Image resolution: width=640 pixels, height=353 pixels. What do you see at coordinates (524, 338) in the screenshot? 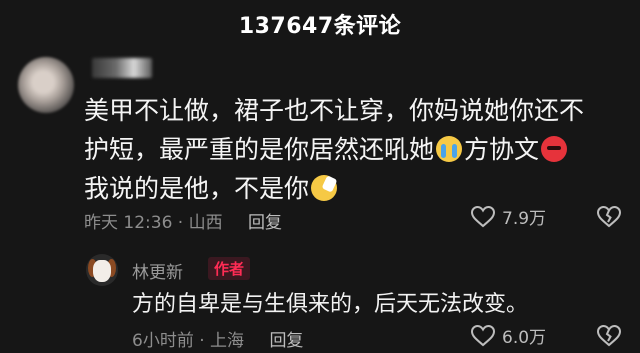
I see `reply-like-count: 6.0万` at bounding box center [524, 338].